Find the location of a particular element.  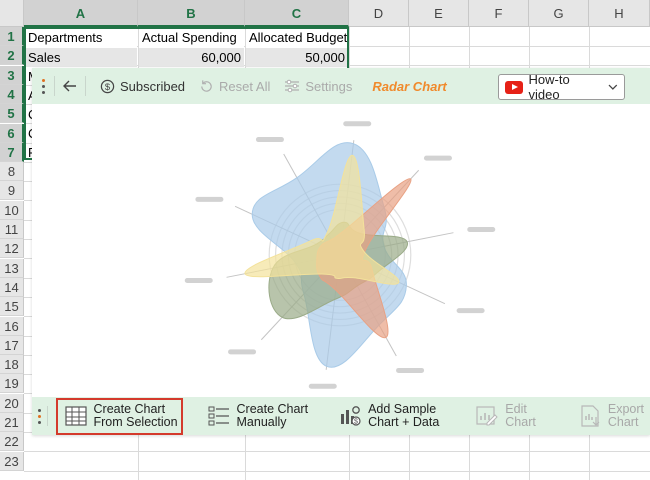

chevron-down-icon is located at coordinates (613, 87).